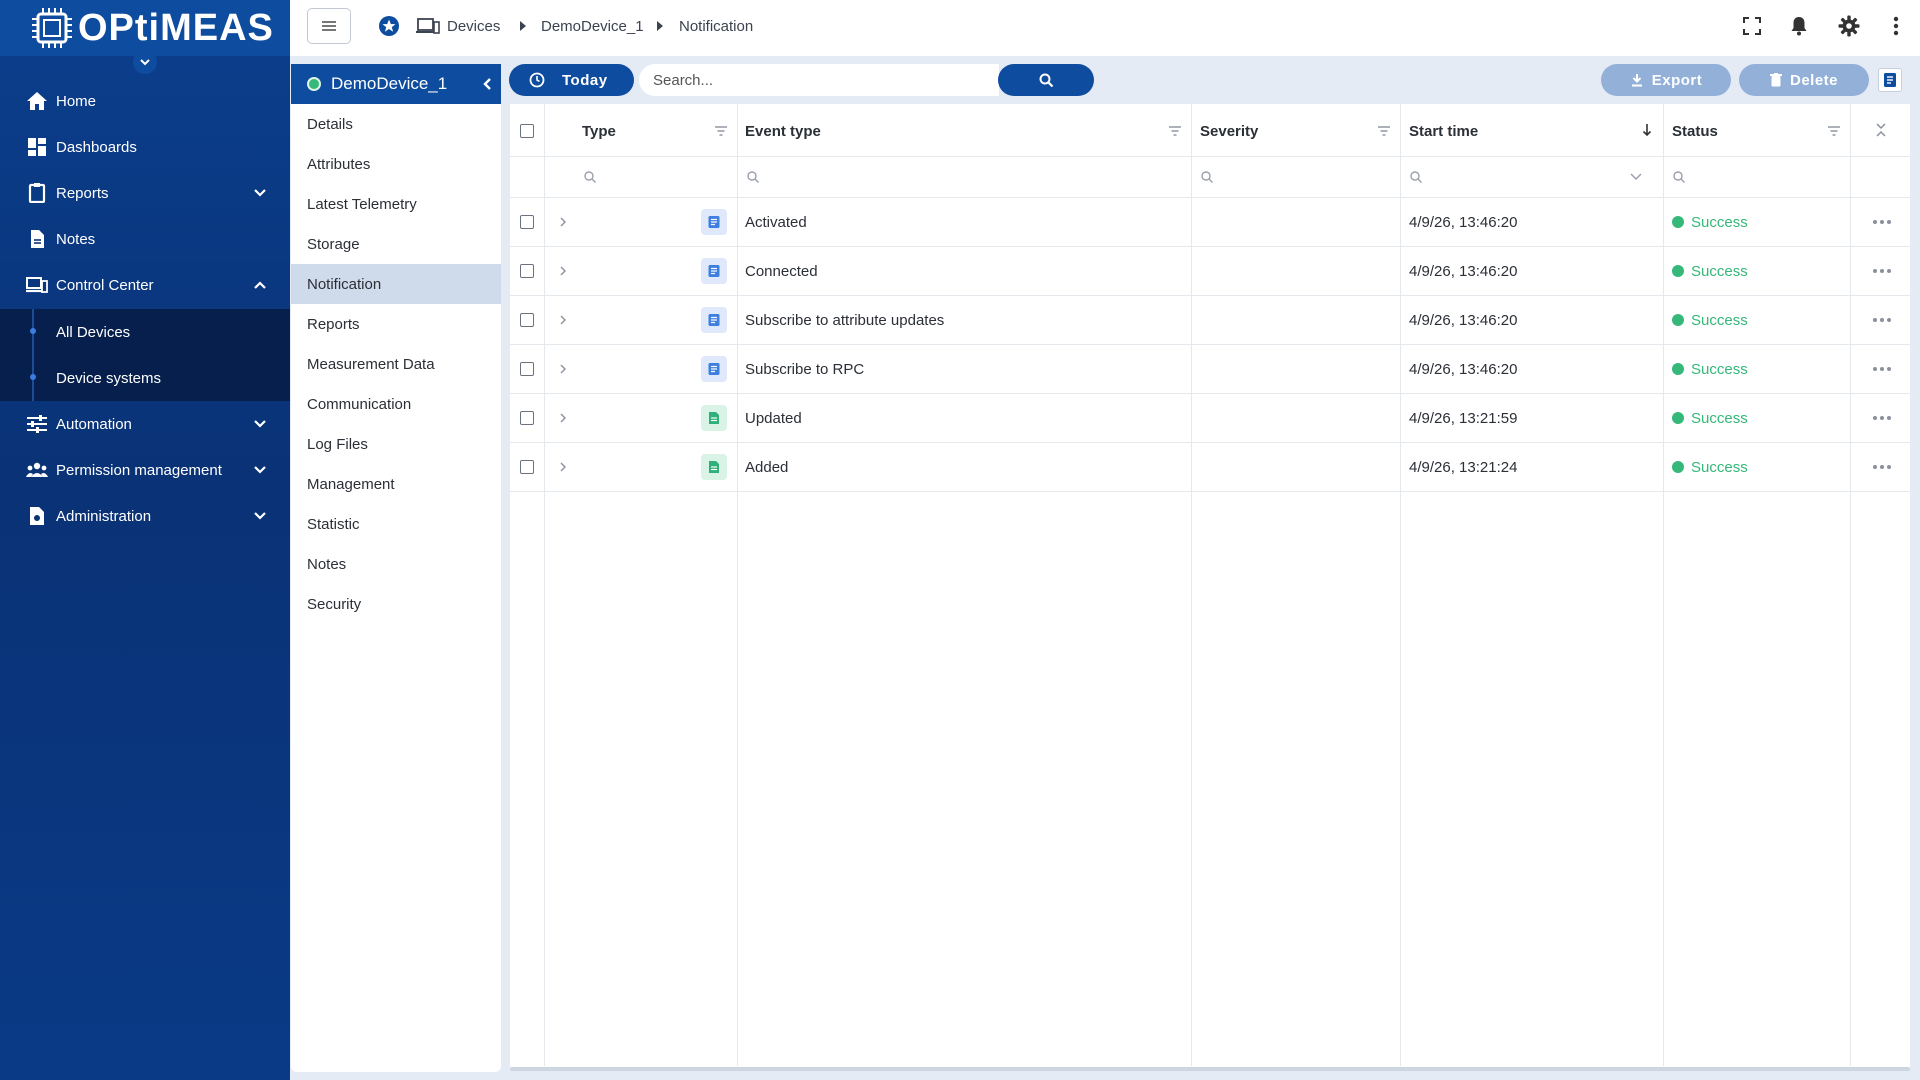 This screenshot has height=1080, width=1920. What do you see at coordinates (396, 284) in the screenshot?
I see `subnav-notification: Notification` at bounding box center [396, 284].